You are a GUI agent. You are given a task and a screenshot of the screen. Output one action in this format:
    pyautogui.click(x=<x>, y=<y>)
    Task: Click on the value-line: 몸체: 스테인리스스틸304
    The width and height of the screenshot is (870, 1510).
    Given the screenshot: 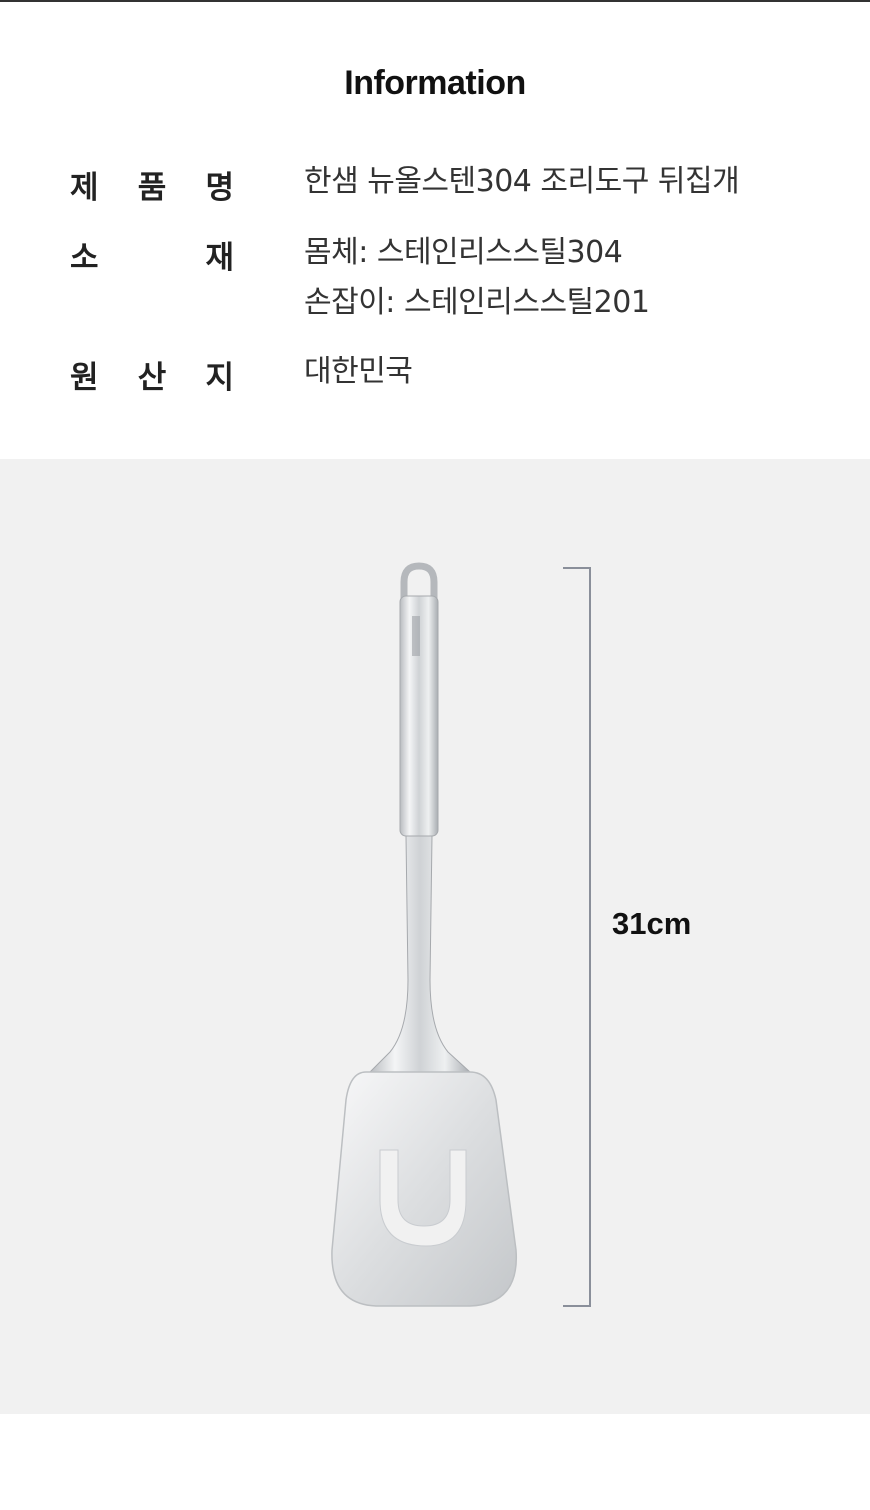 What is the action you would take?
    pyautogui.click(x=463, y=252)
    